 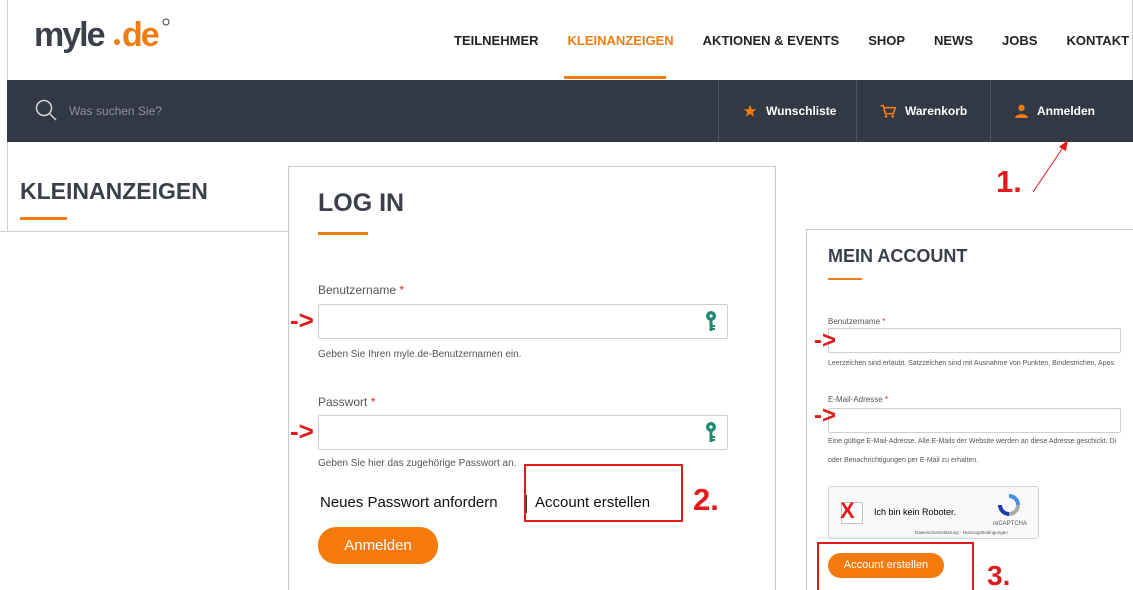 I want to click on annotation-arrow, so click(x=1050, y=166).